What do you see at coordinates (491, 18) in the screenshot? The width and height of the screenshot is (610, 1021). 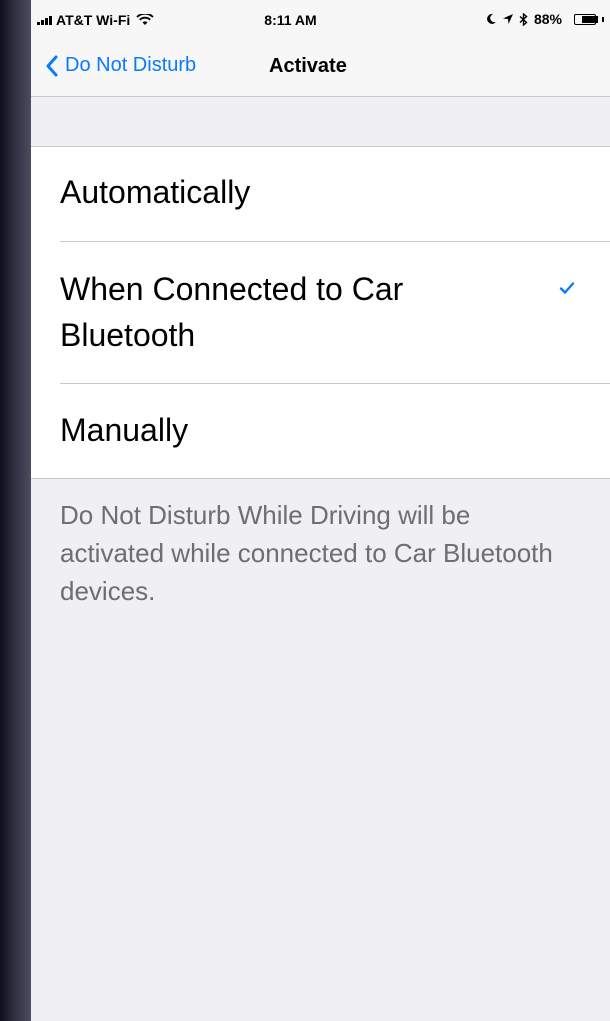 I see `moon-icon` at bounding box center [491, 18].